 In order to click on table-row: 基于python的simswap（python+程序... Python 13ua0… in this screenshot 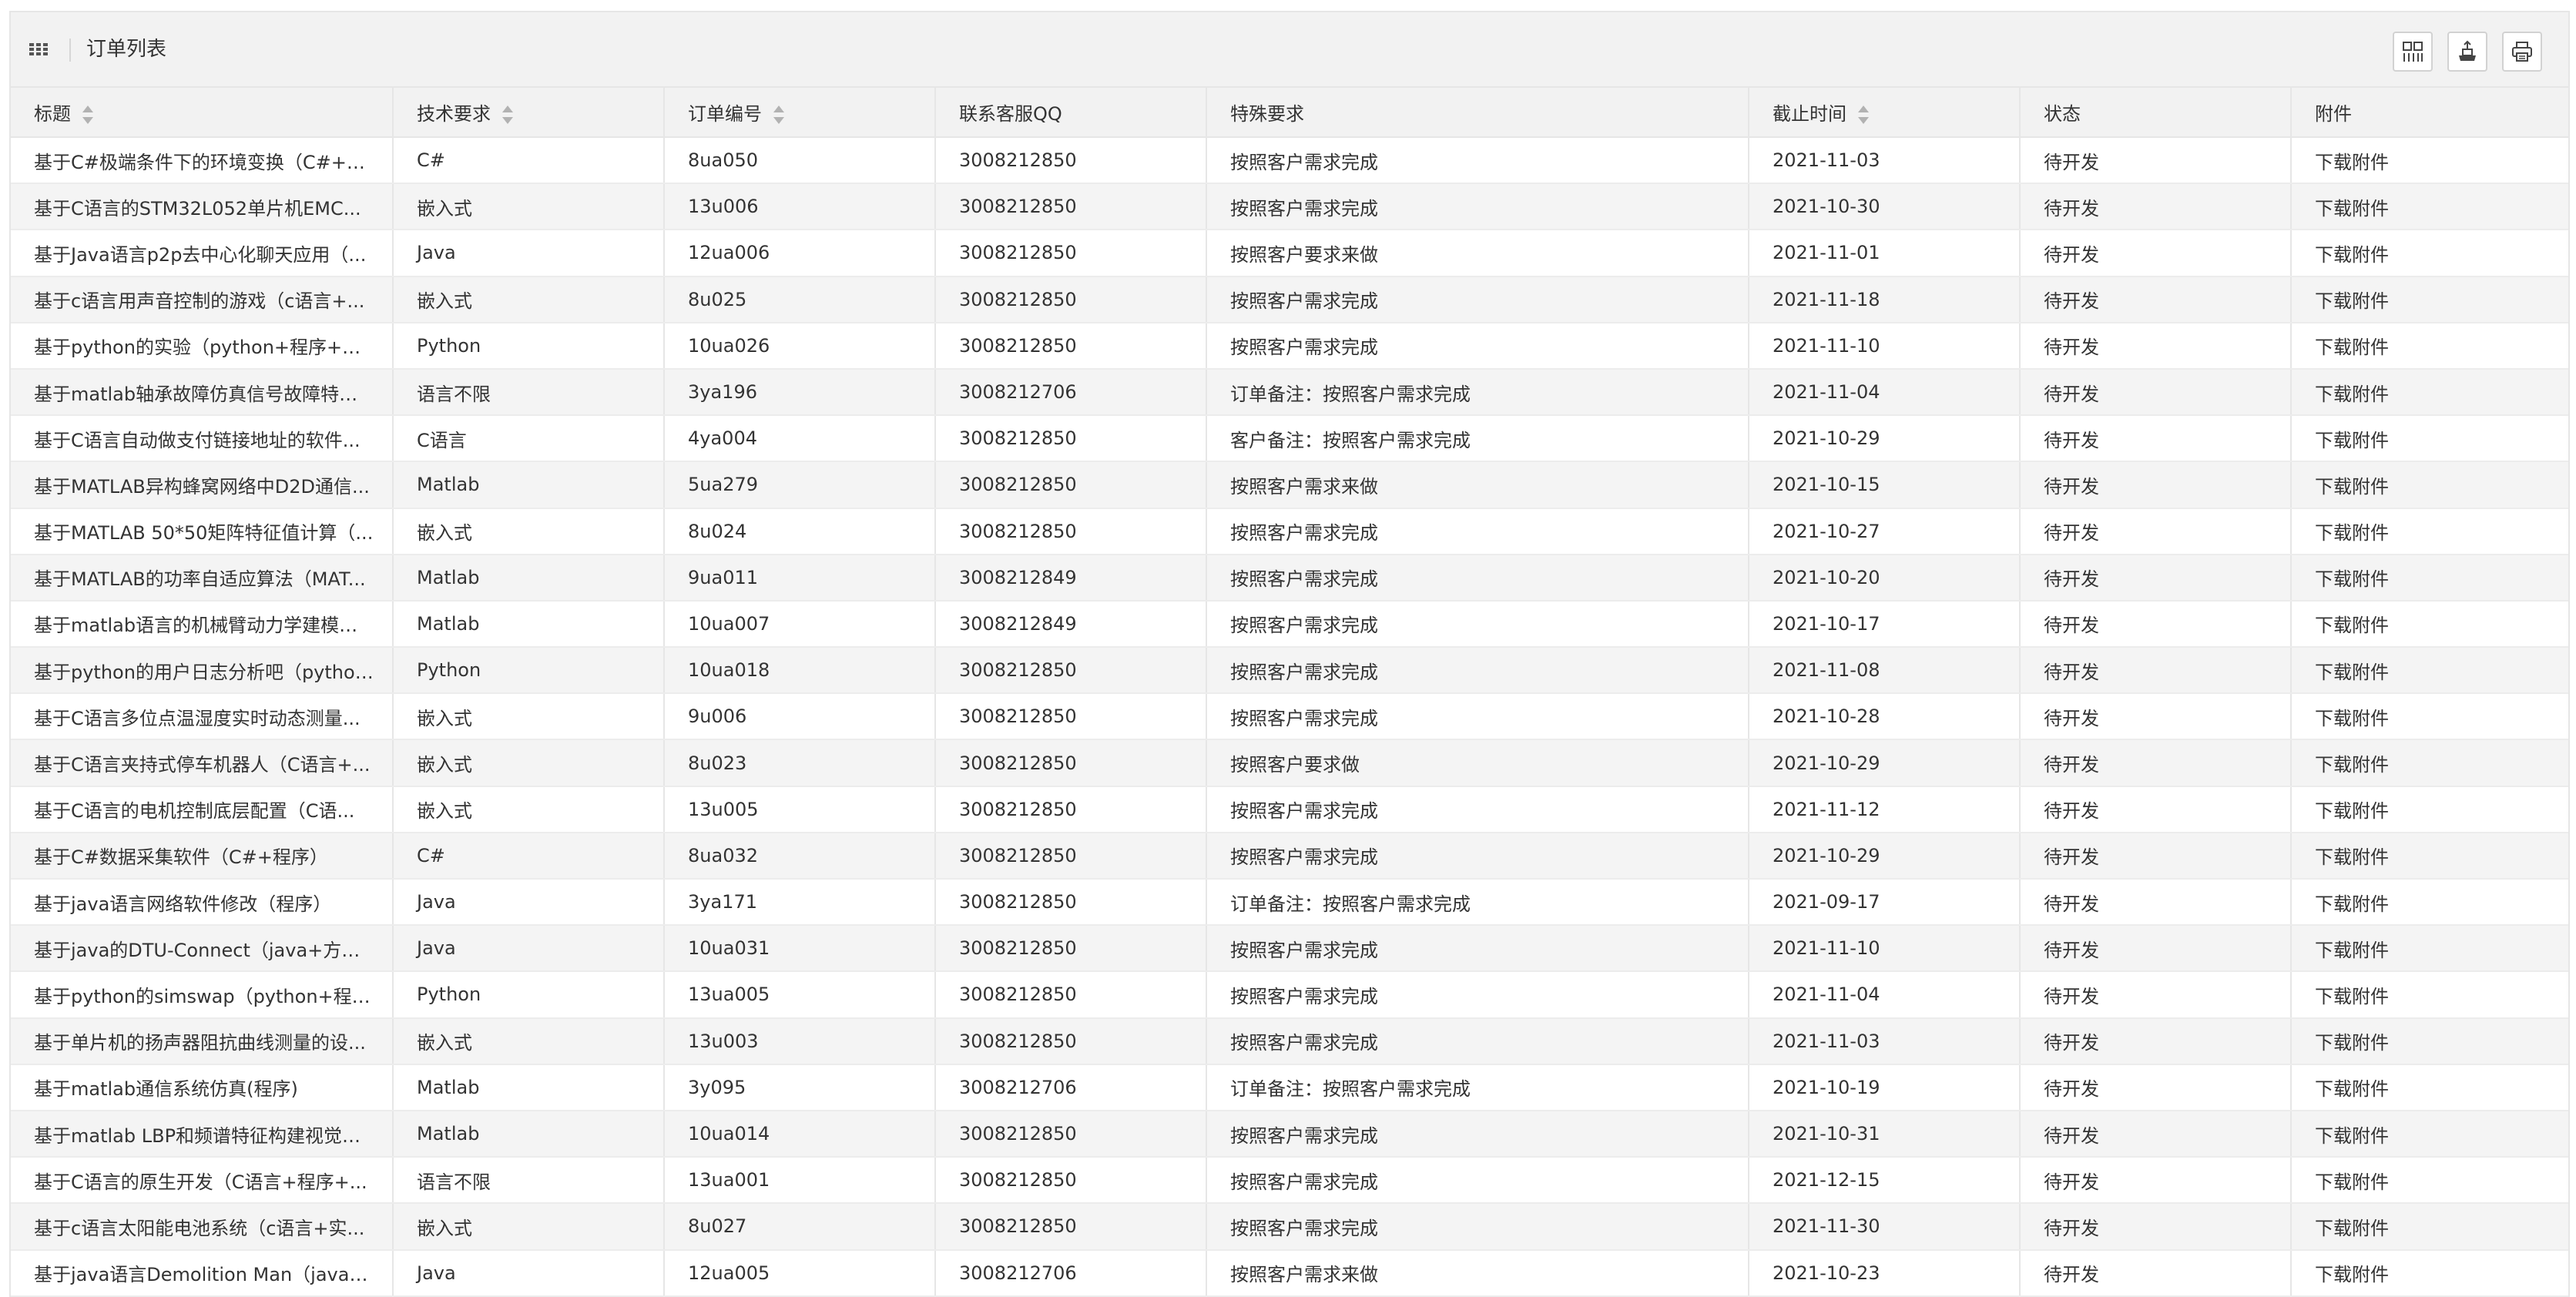, I will do `click(1289, 995)`.